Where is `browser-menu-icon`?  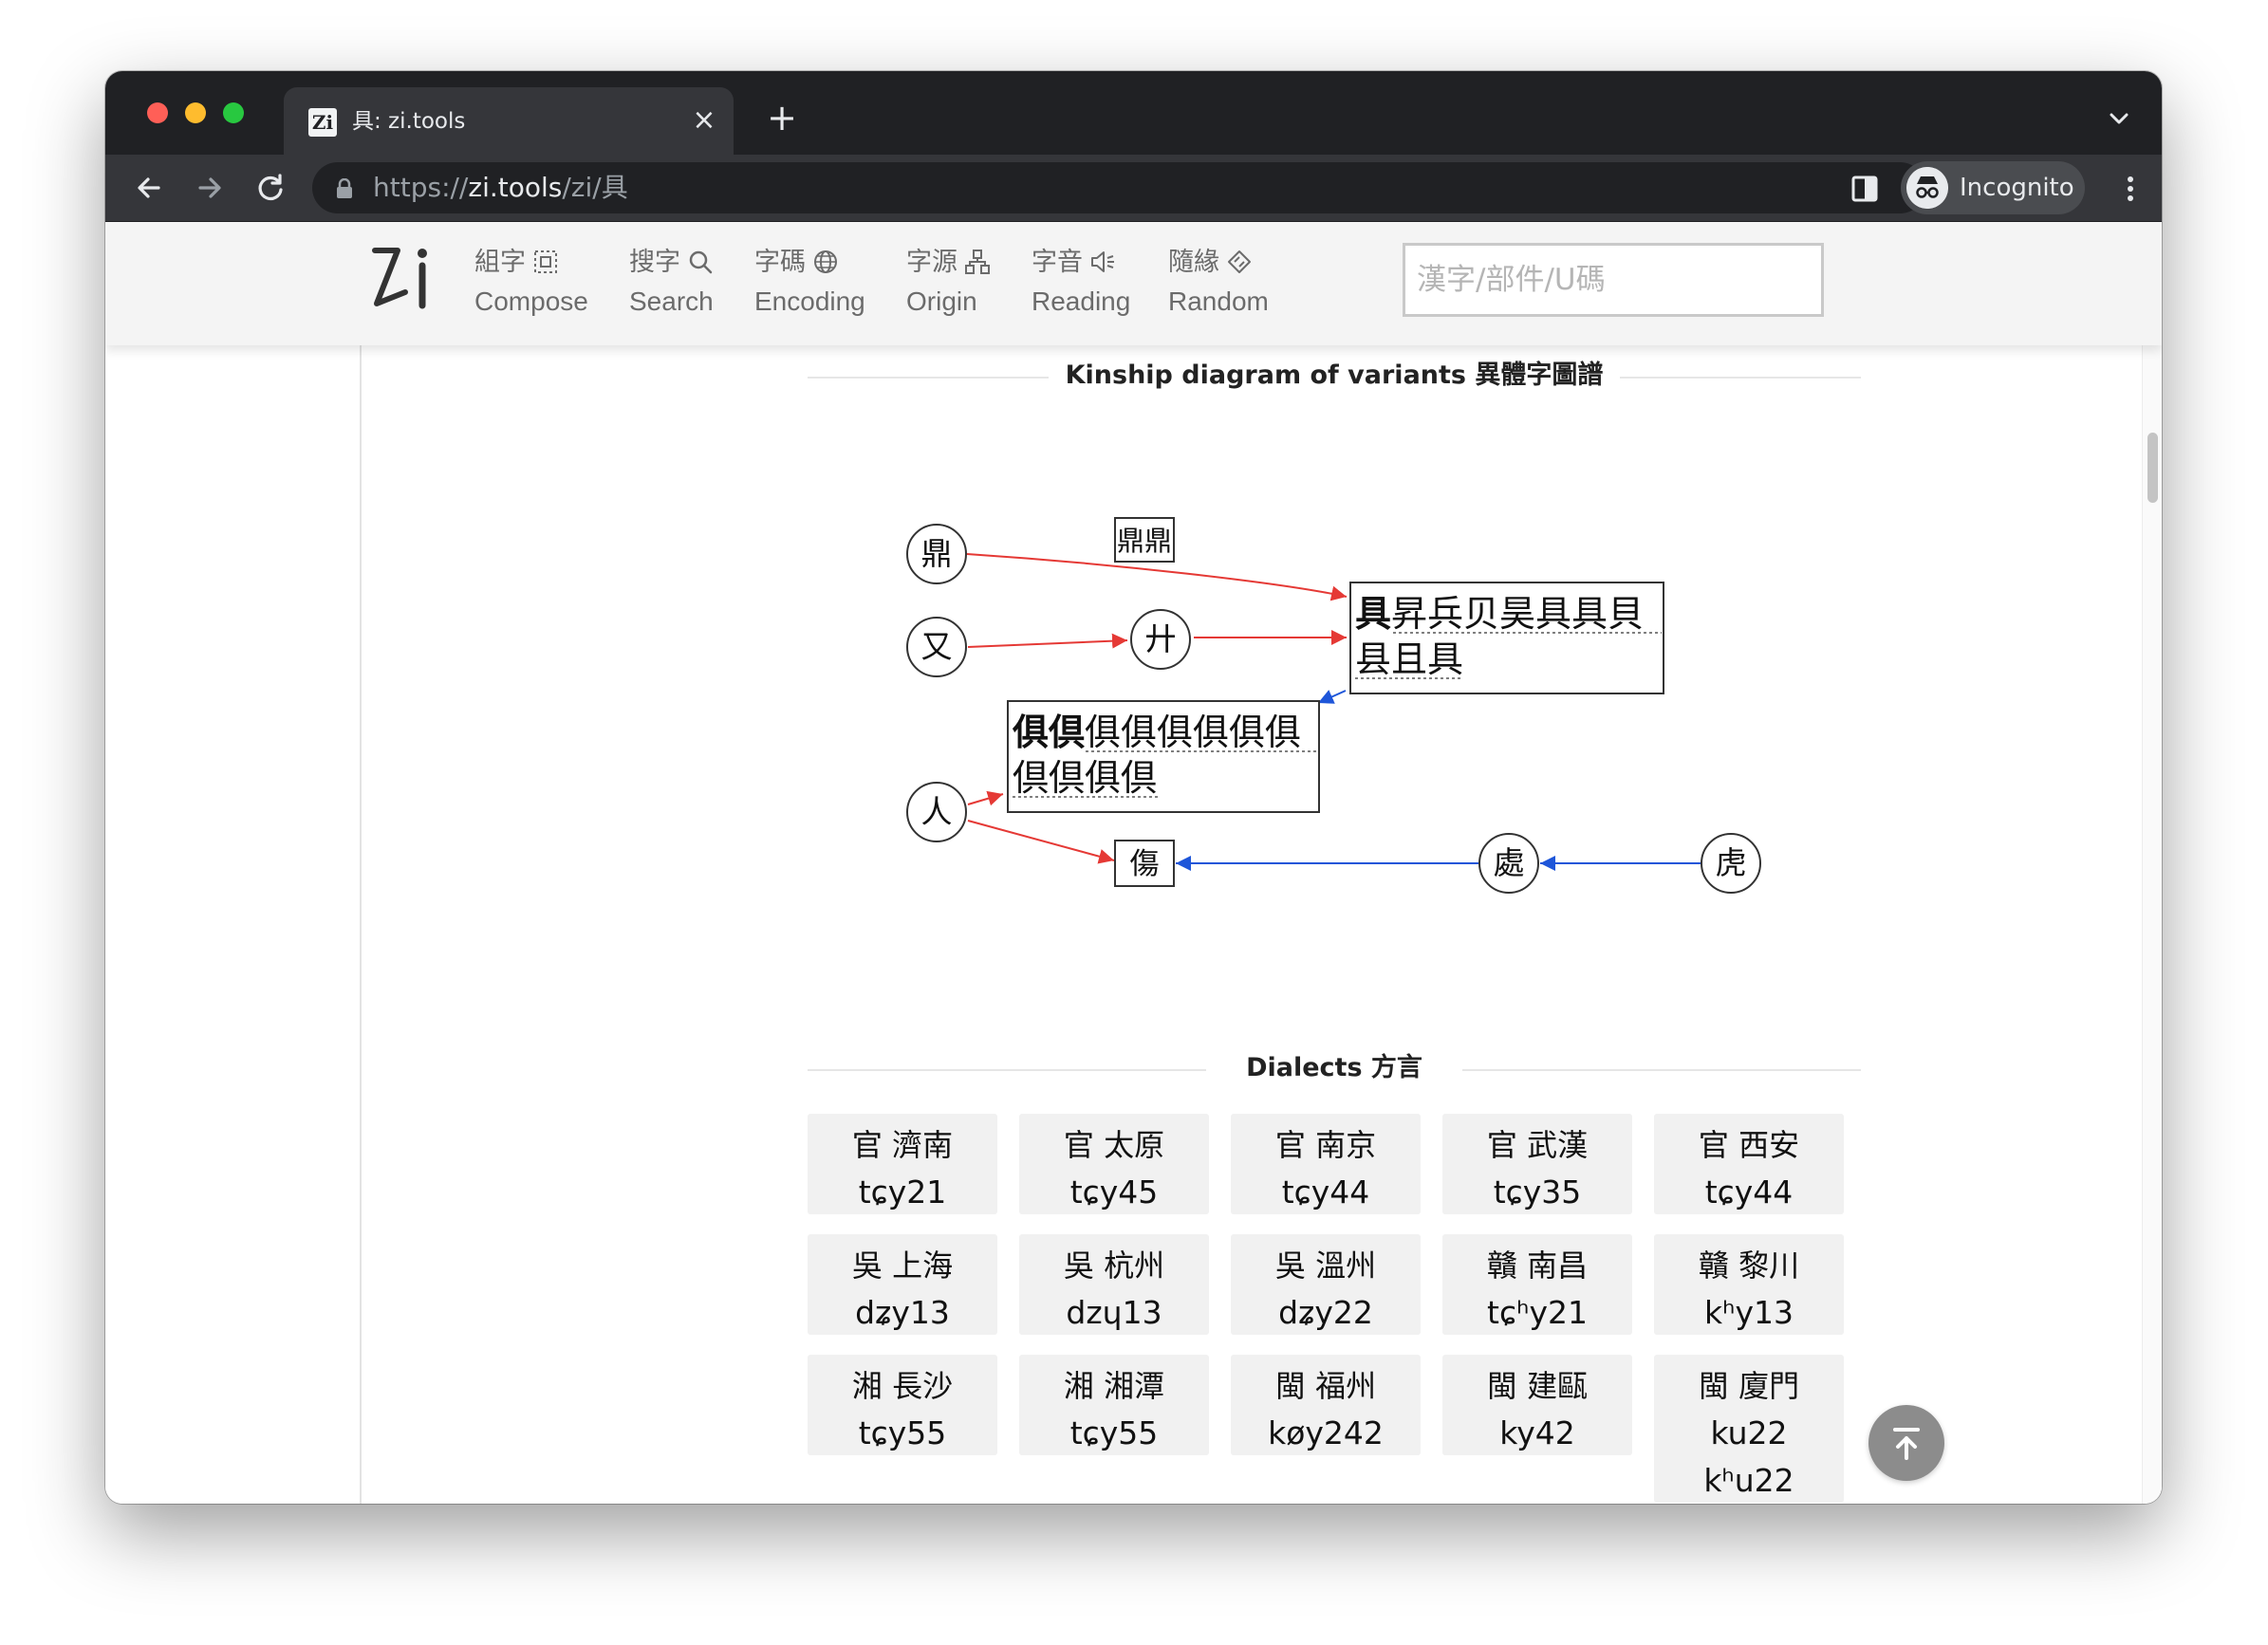
browser-menu-icon is located at coordinates (2130, 189).